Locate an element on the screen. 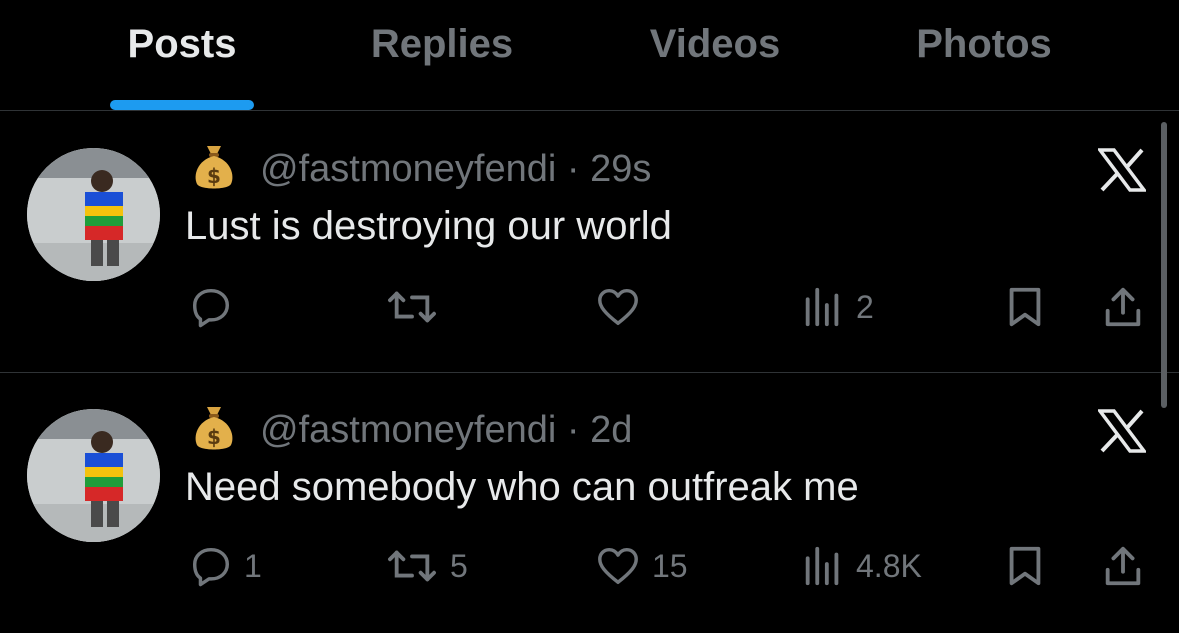 Image resolution: width=1179 pixels, height=633 pixels. post-header: @fastmoneyfendi · 2d is located at coordinates (446, 430).